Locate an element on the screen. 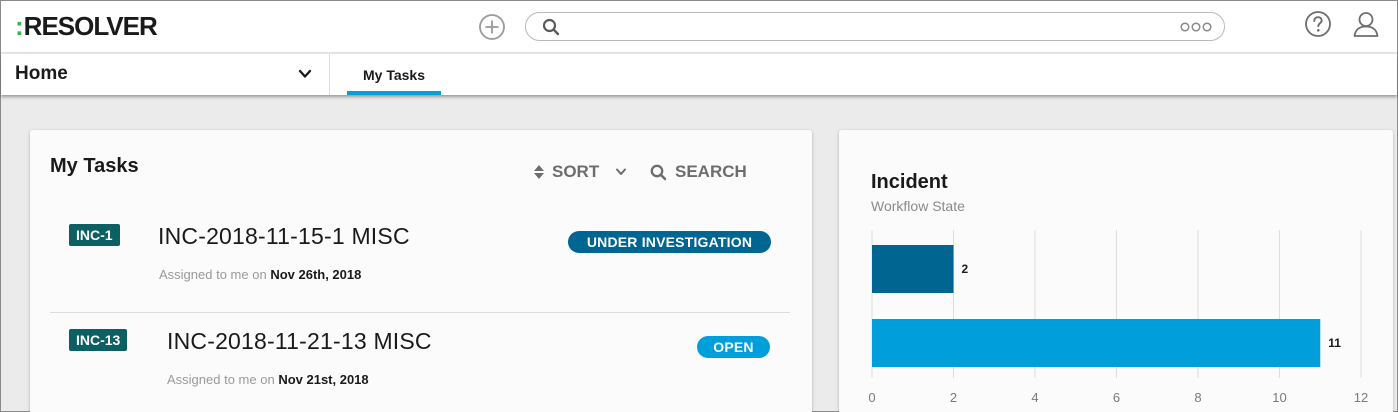  card-title: My Tasks is located at coordinates (94, 166).